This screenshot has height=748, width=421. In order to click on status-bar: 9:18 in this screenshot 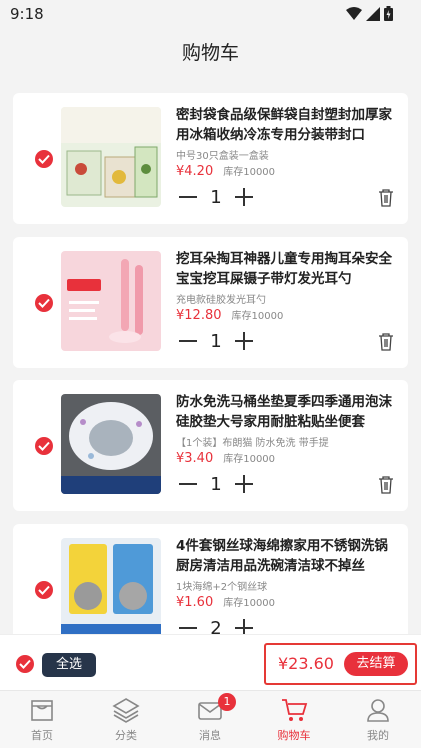, I will do `click(210, 15)`.